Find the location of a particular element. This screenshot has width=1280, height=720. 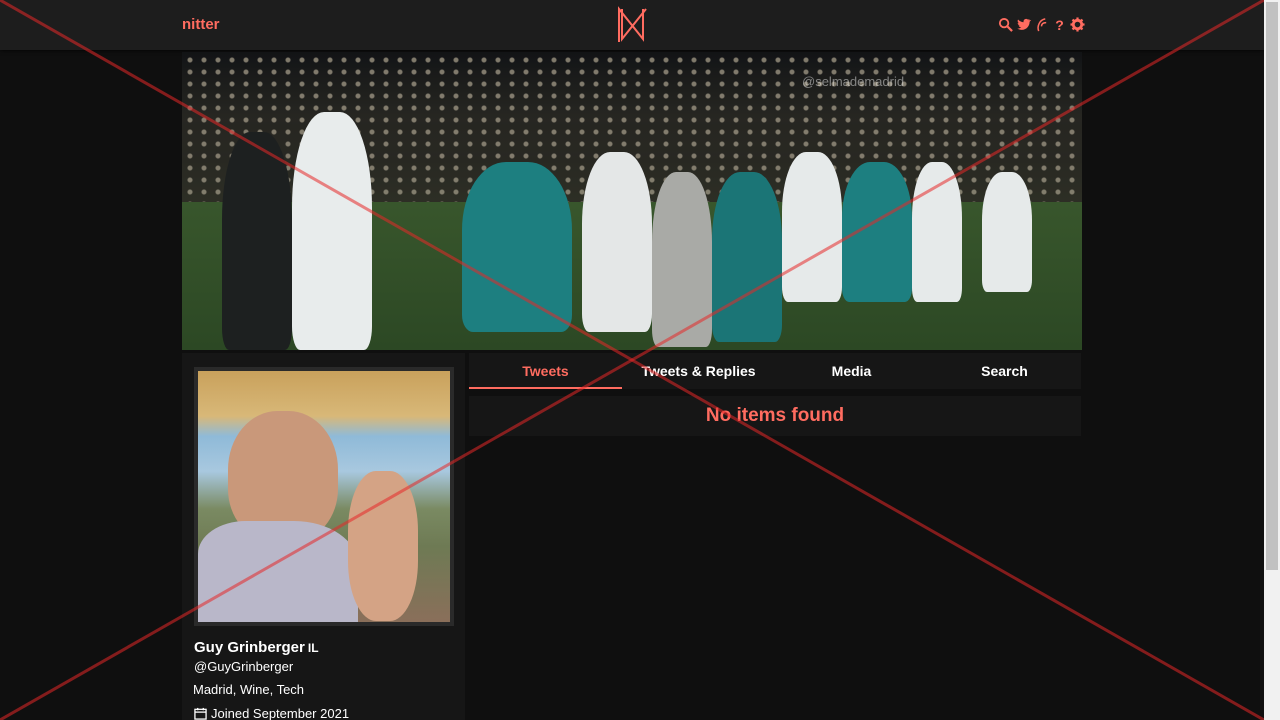

profile-name: Guy Grinberger IL is located at coordinates (256, 647).